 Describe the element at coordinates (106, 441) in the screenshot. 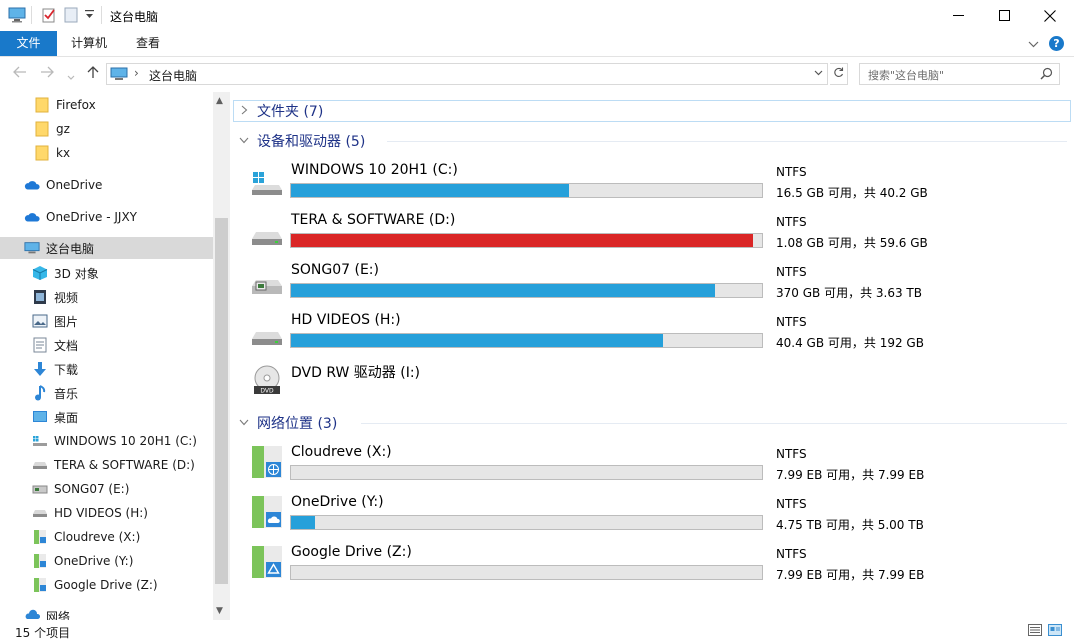

I see `sidebar-item-drive-c: WINDOWS 10 20H1 (C:)` at that location.